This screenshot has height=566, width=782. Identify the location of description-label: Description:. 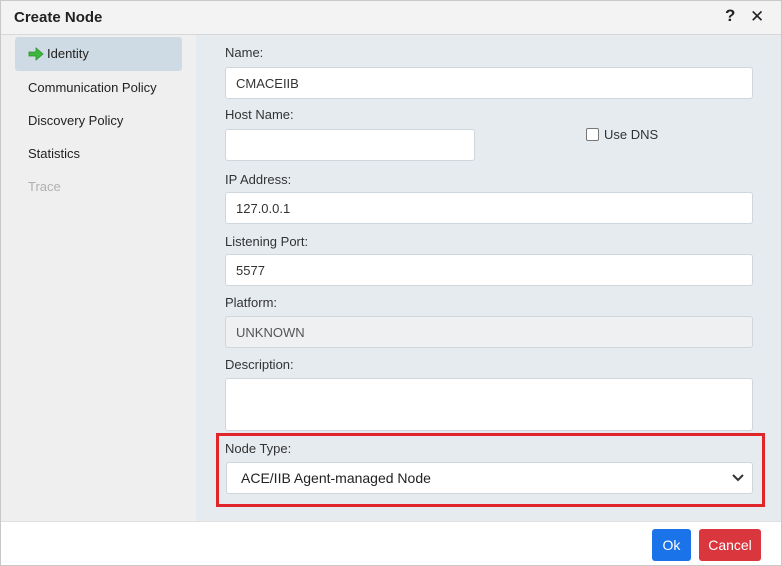
(259, 364).